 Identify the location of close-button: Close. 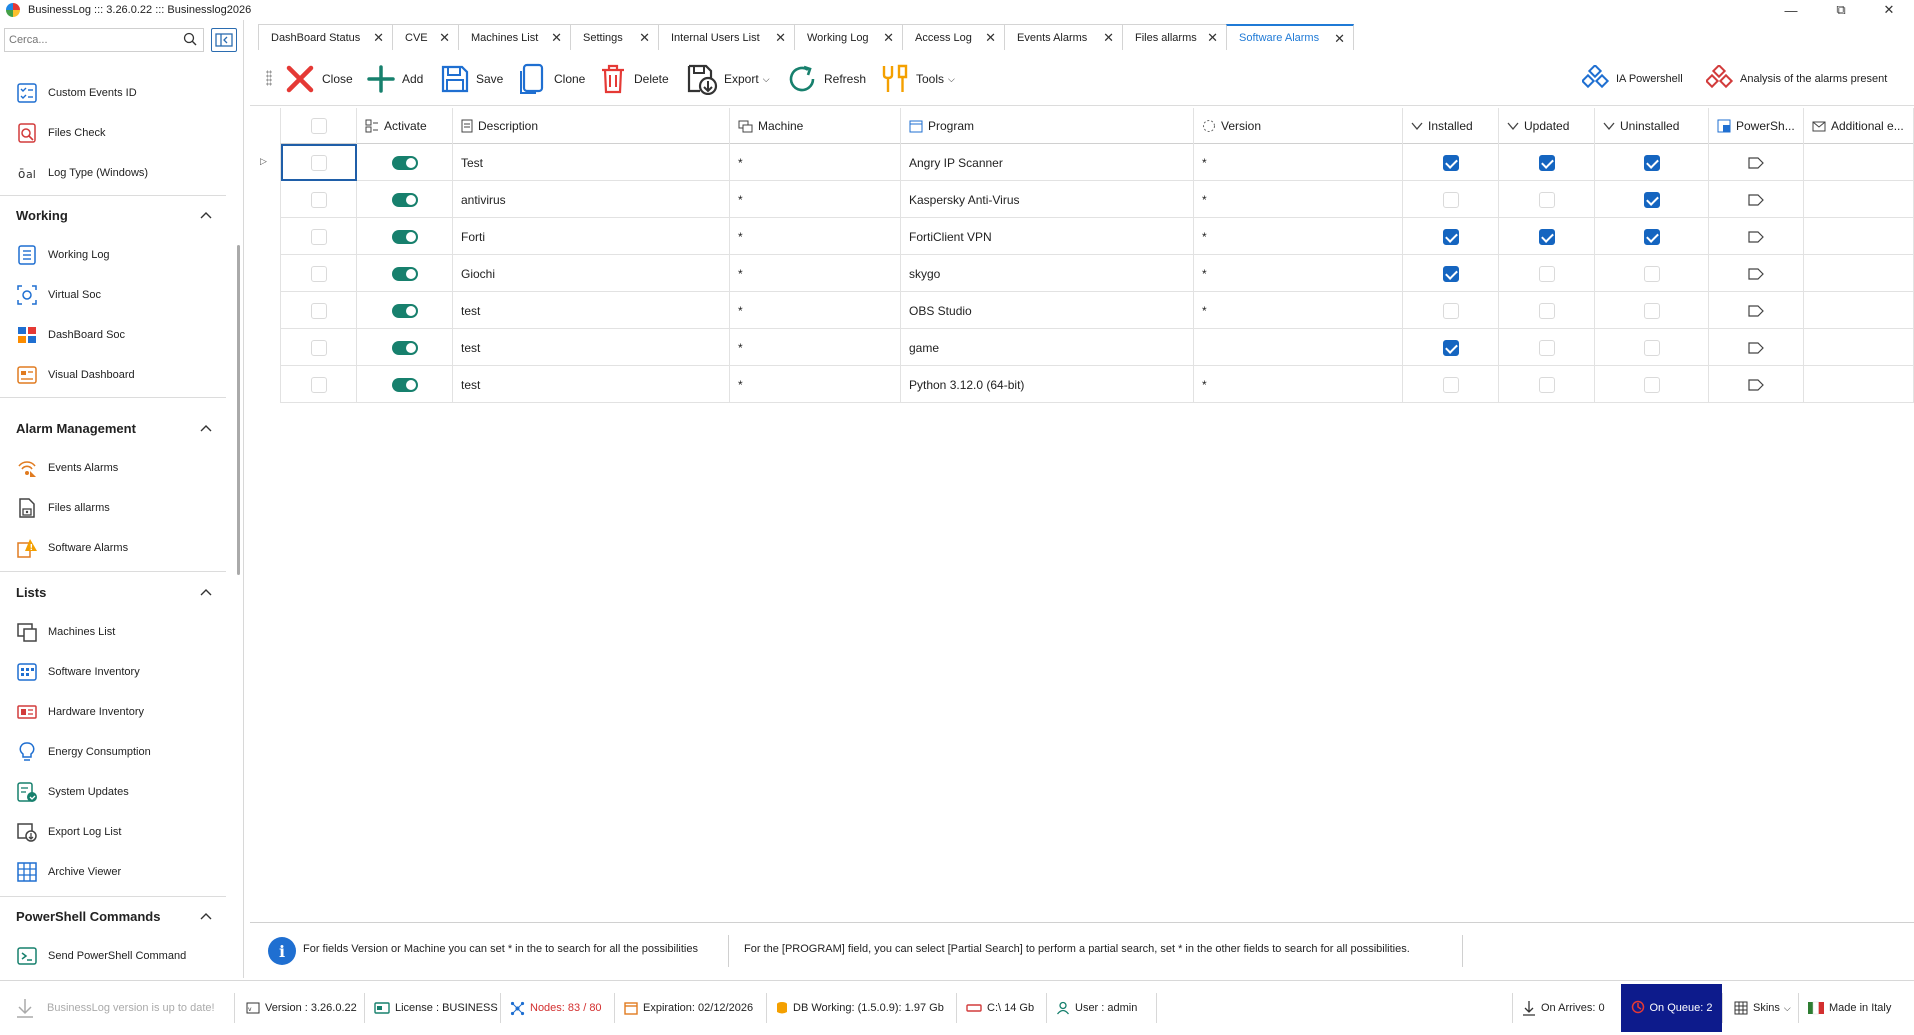
(318, 79).